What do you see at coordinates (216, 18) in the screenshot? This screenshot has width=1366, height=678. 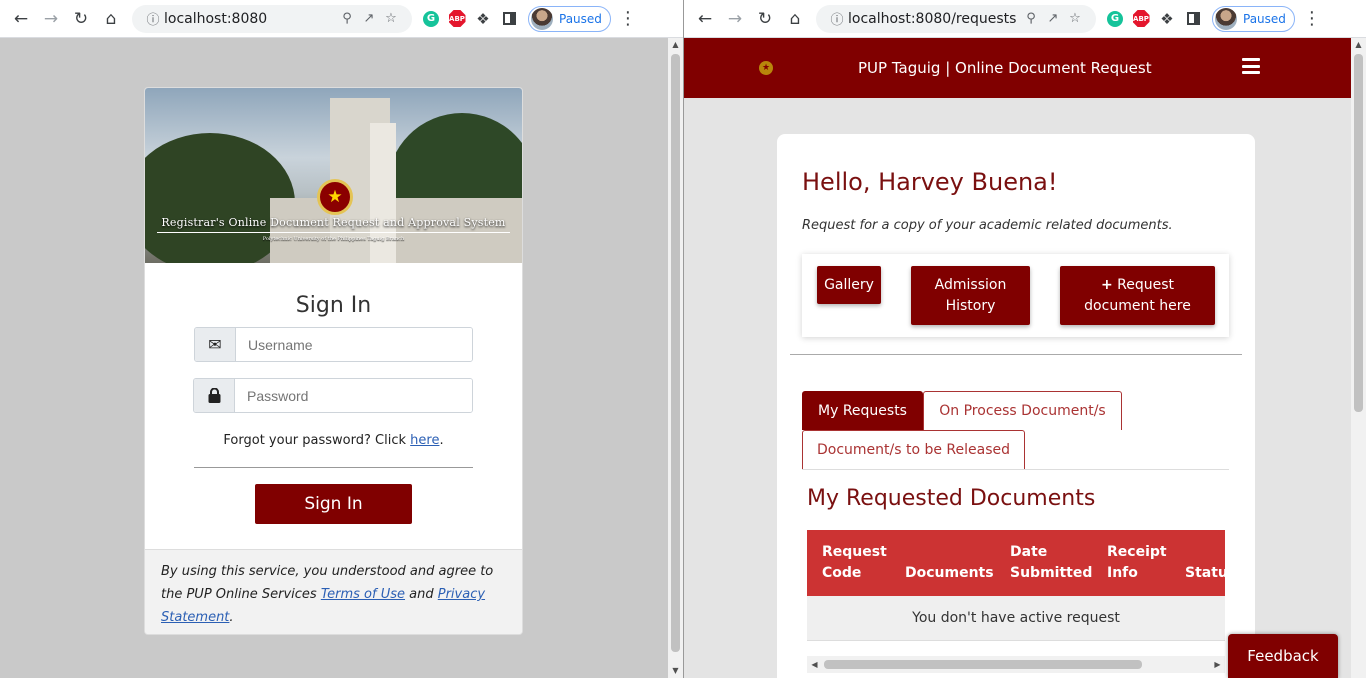 I see `address-text: localhost:8080` at bounding box center [216, 18].